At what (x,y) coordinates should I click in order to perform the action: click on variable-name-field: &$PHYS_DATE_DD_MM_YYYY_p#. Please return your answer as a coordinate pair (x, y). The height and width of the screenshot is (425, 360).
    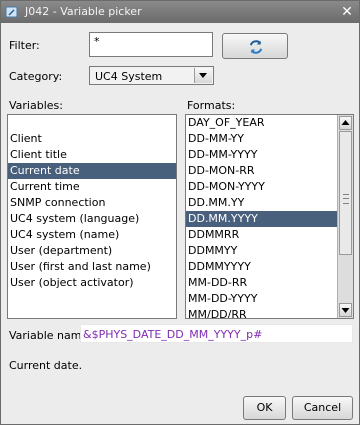
    Looking at the image, I should click on (216, 333).